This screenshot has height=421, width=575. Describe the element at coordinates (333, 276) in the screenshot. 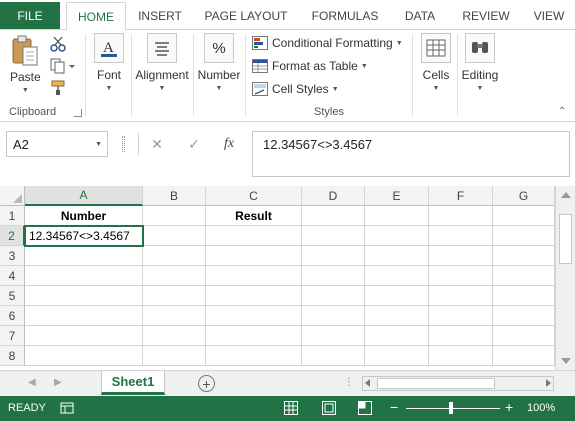

I see `cell-d4` at that location.